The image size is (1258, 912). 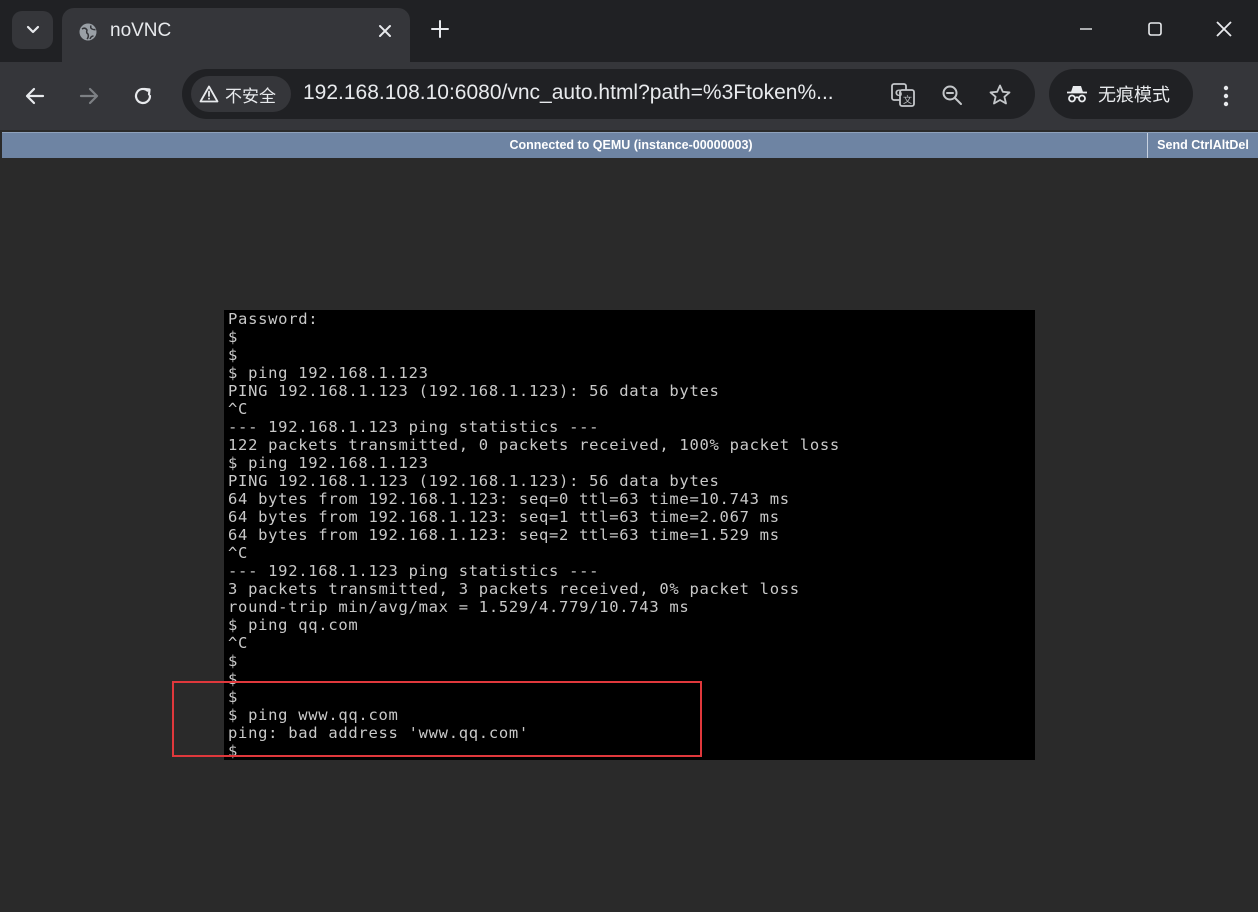 I want to click on security-label: 不安全, so click(x=250, y=96).